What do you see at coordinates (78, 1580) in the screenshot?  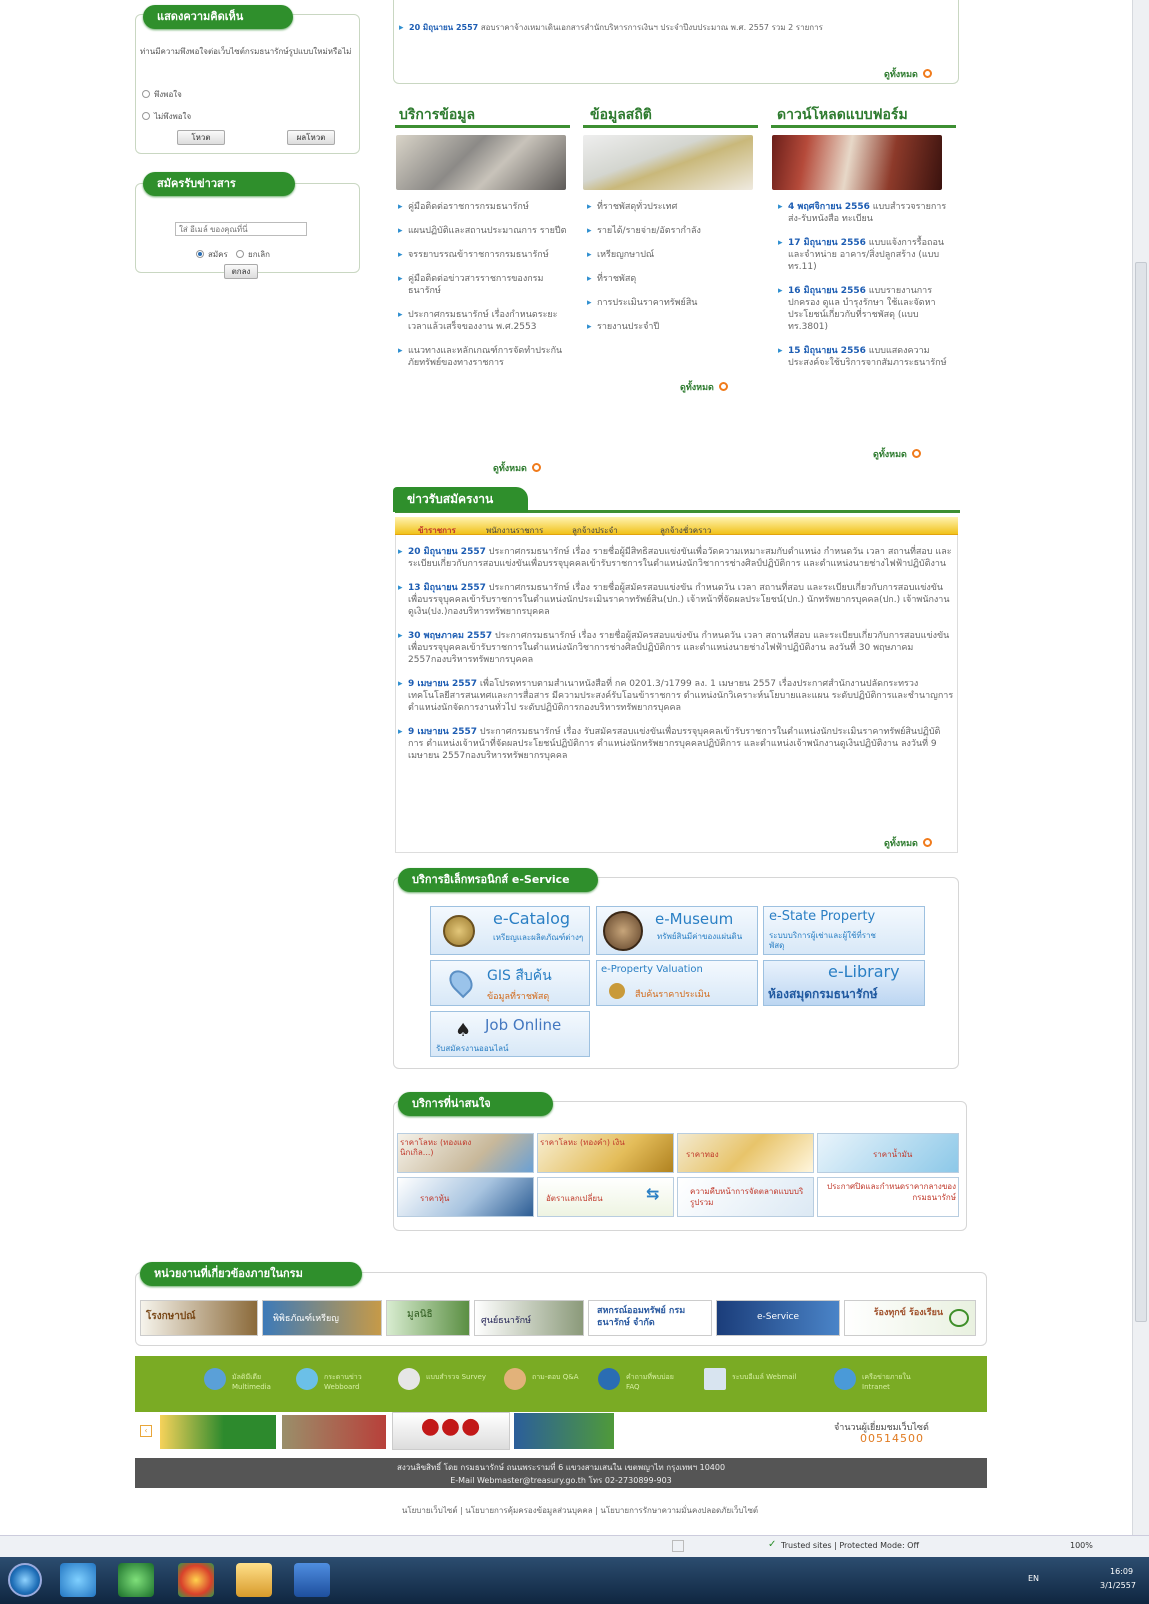 I see `ie-taskbar-icon` at bounding box center [78, 1580].